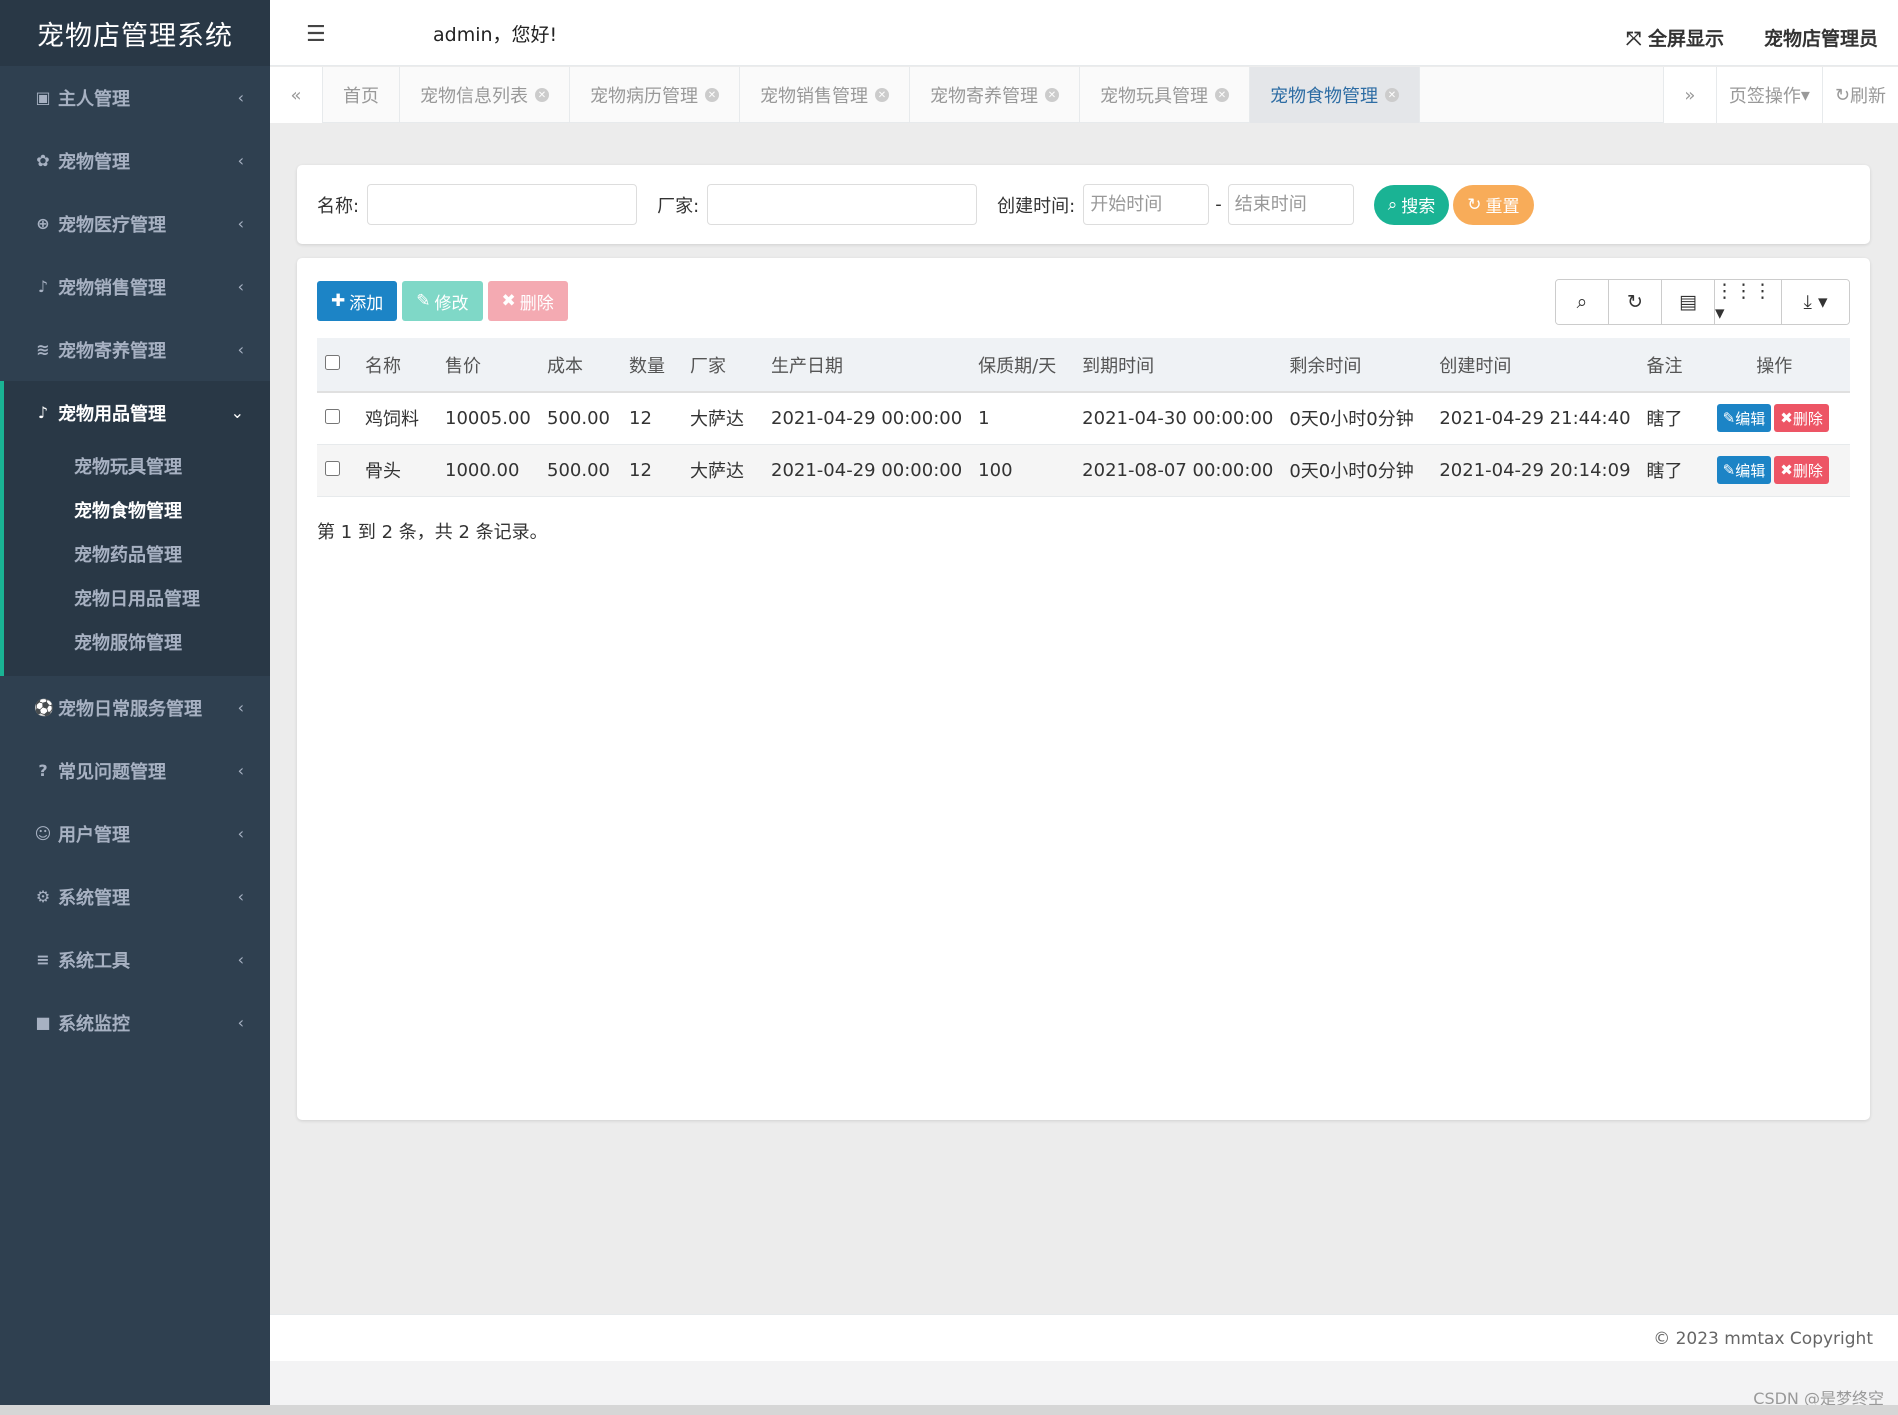 The height and width of the screenshot is (1415, 1898). What do you see at coordinates (1493, 204) in the screenshot?
I see `reset-button: ↻ 重置` at bounding box center [1493, 204].